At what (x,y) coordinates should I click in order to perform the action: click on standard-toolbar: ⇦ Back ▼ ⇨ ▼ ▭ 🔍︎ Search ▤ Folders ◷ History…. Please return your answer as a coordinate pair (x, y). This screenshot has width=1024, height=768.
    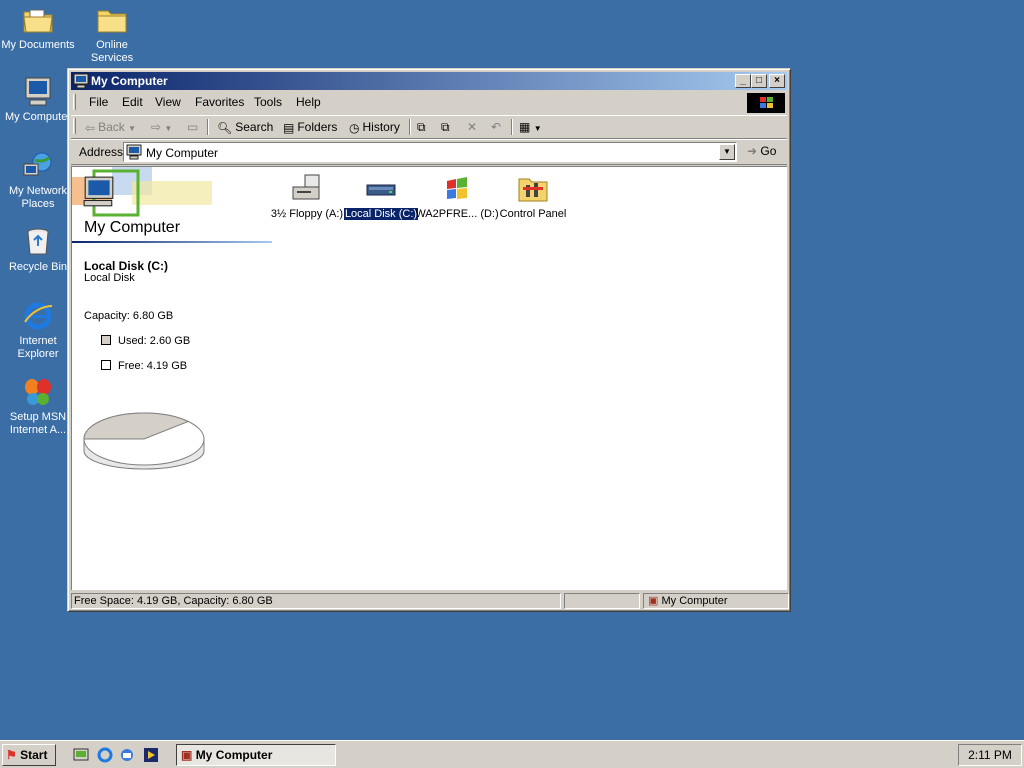
    Looking at the image, I should click on (429, 127).